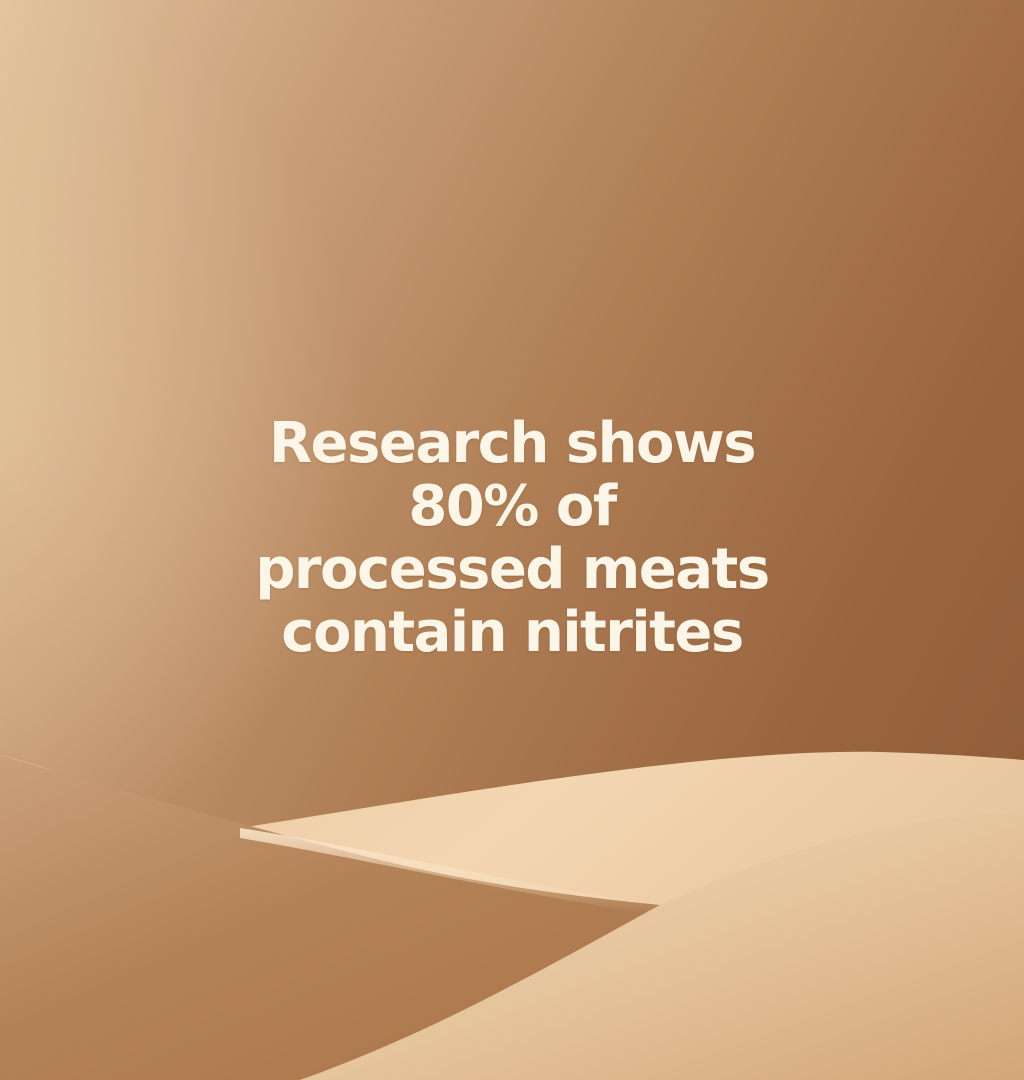 The image size is (1024, 1080). Describe the element at coordinates (512, 506) in the screenshot. I see `headline-line: 80% of` at that location.